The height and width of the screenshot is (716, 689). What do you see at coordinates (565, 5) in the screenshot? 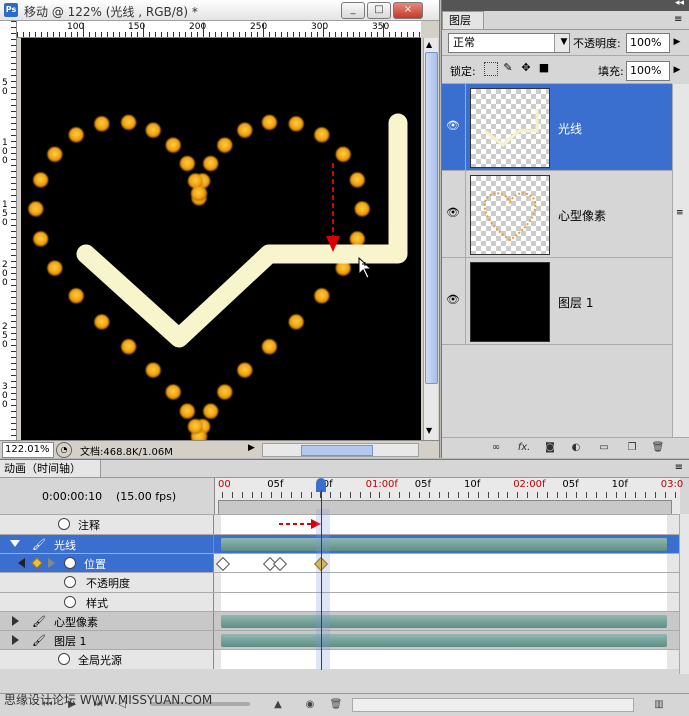
I see `panel-header: ◂◂` at bounding box center [565, 5].